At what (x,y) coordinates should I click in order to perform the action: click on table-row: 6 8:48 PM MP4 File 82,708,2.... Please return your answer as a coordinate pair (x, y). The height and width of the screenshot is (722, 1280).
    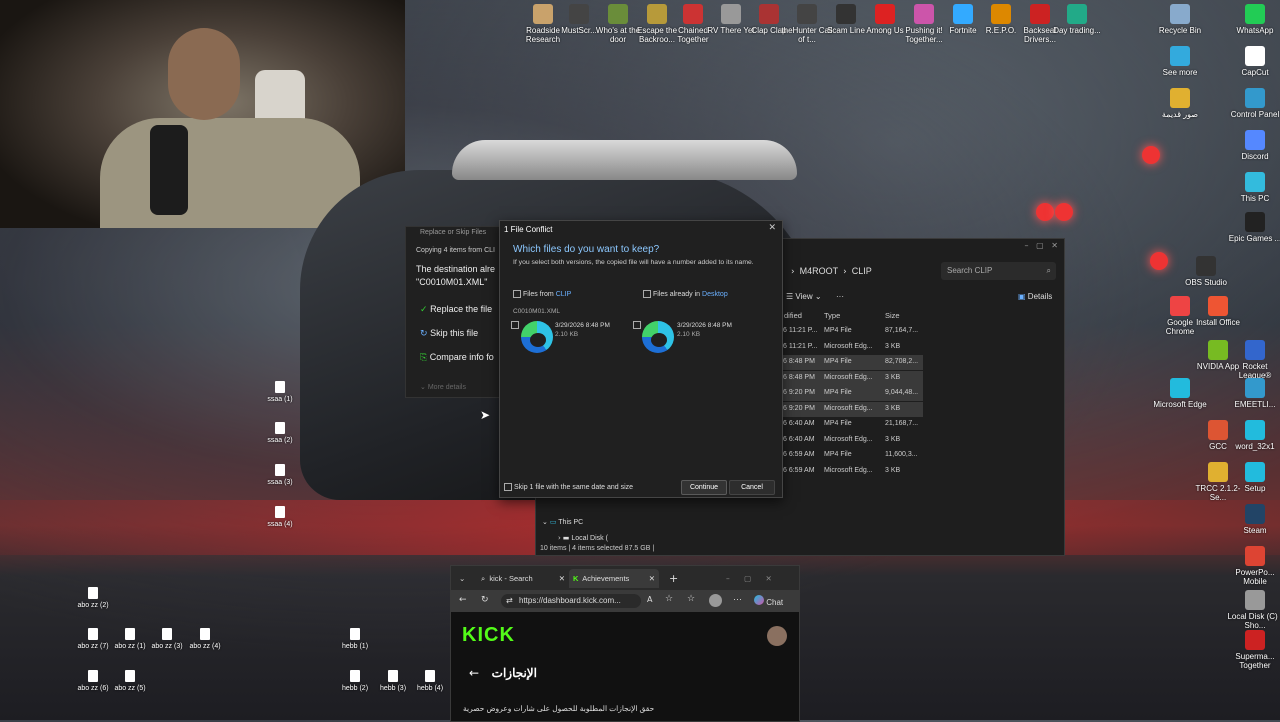
    Looking at the image, I should click on (853, 362).